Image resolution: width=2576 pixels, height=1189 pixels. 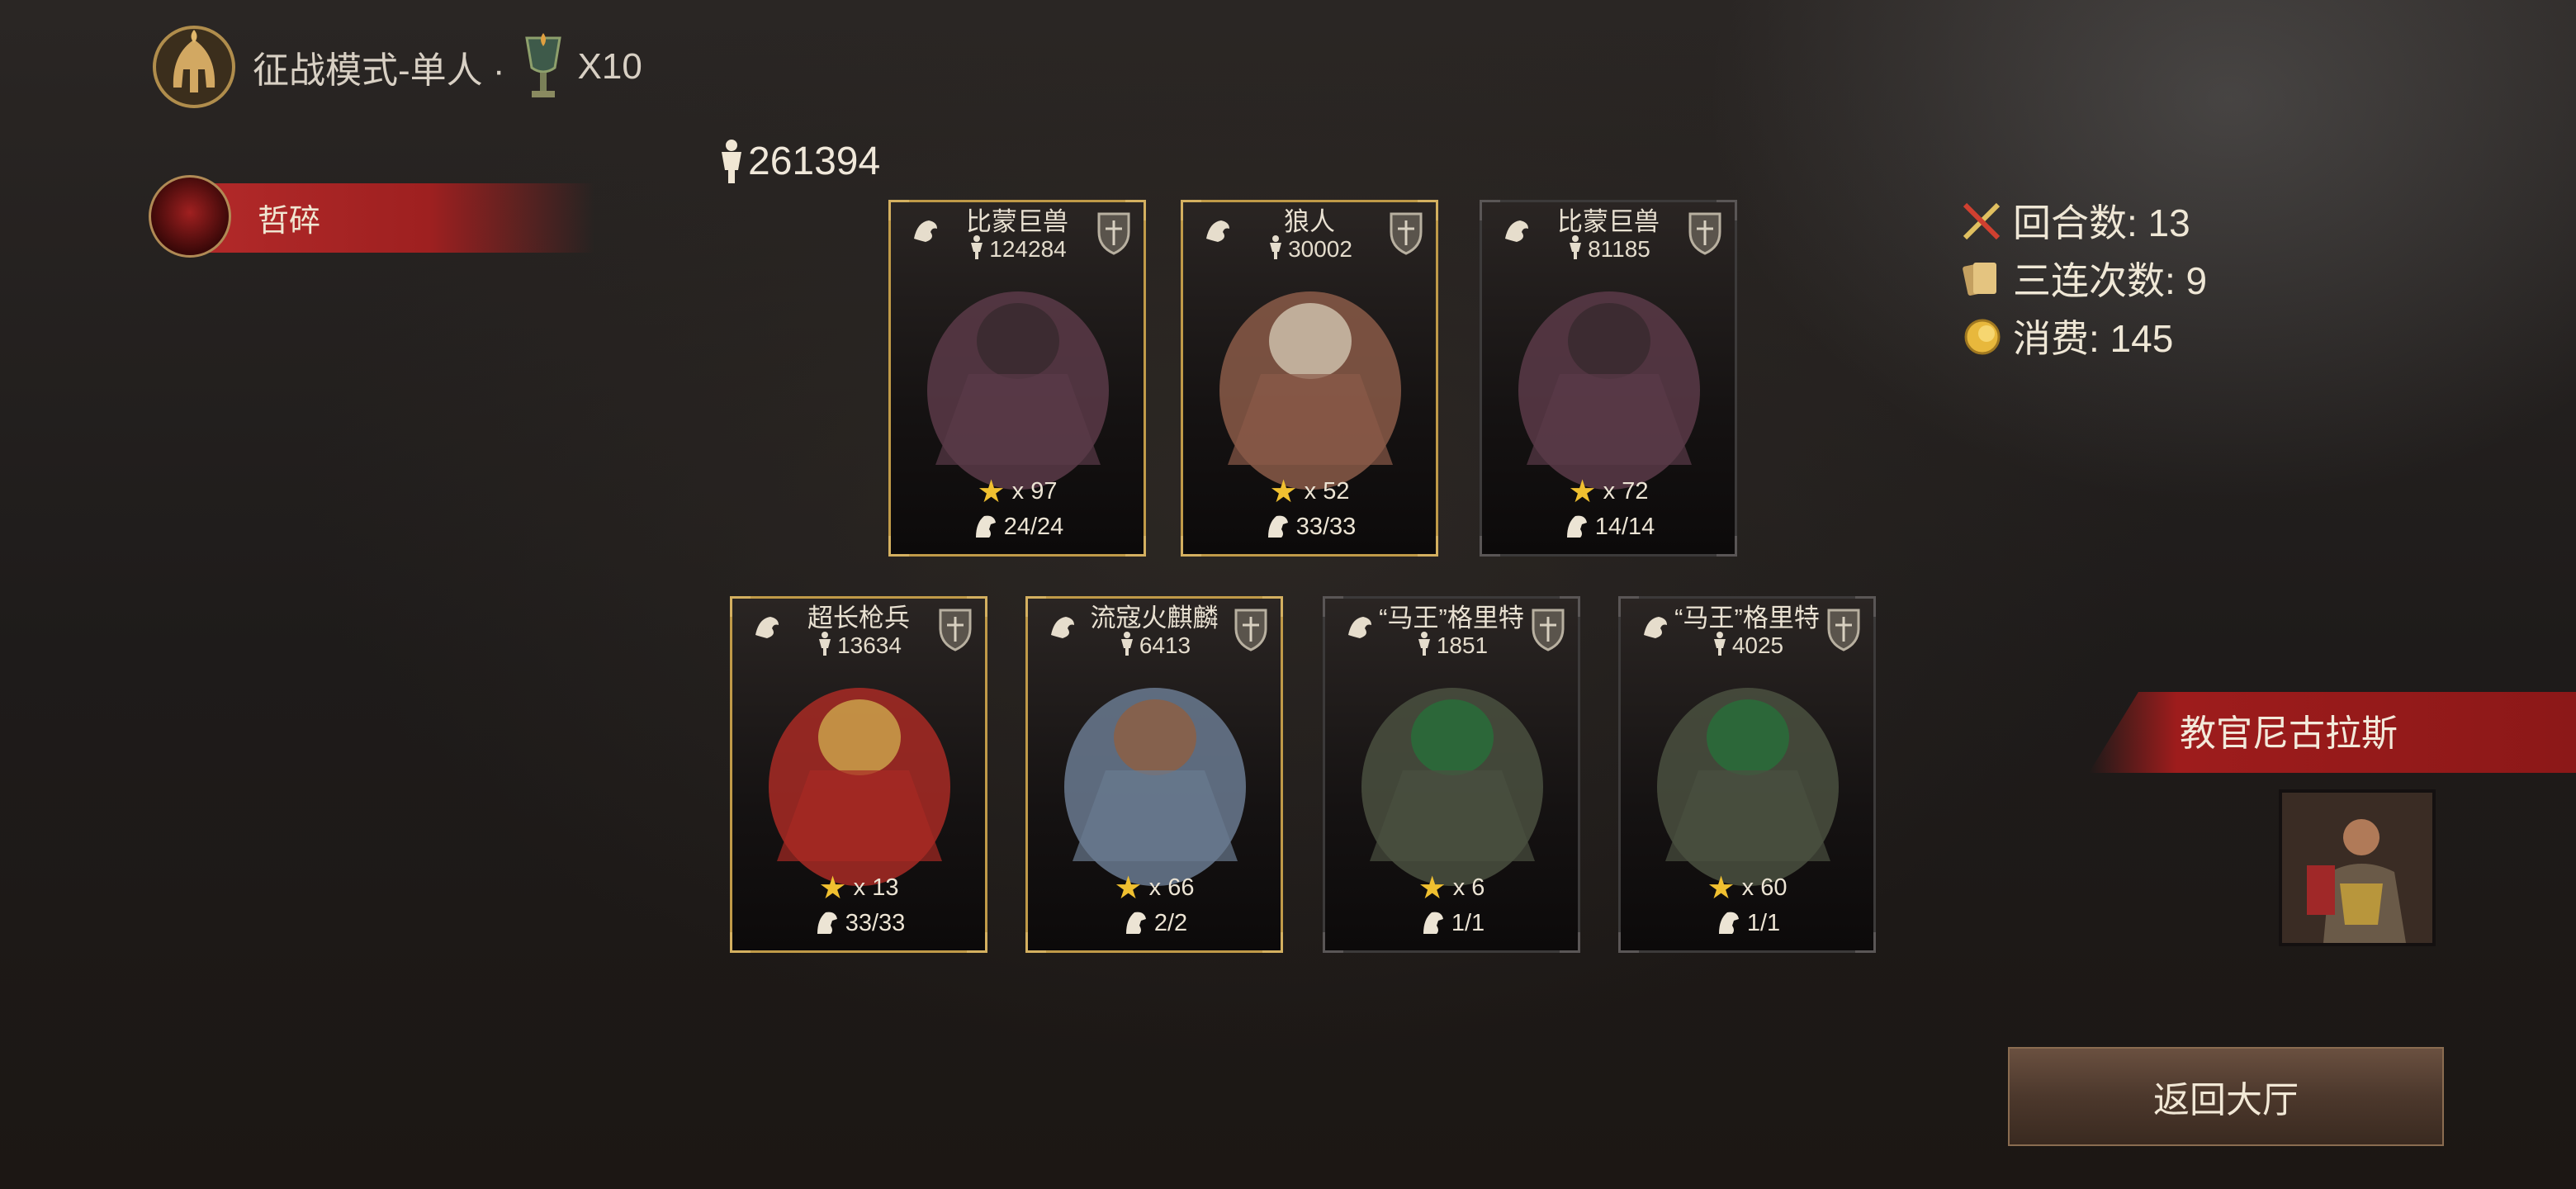 What do you see at coordinates (388, 218) in the screenshot?
I see `defeat-bar` at bounding box center [388, 218].